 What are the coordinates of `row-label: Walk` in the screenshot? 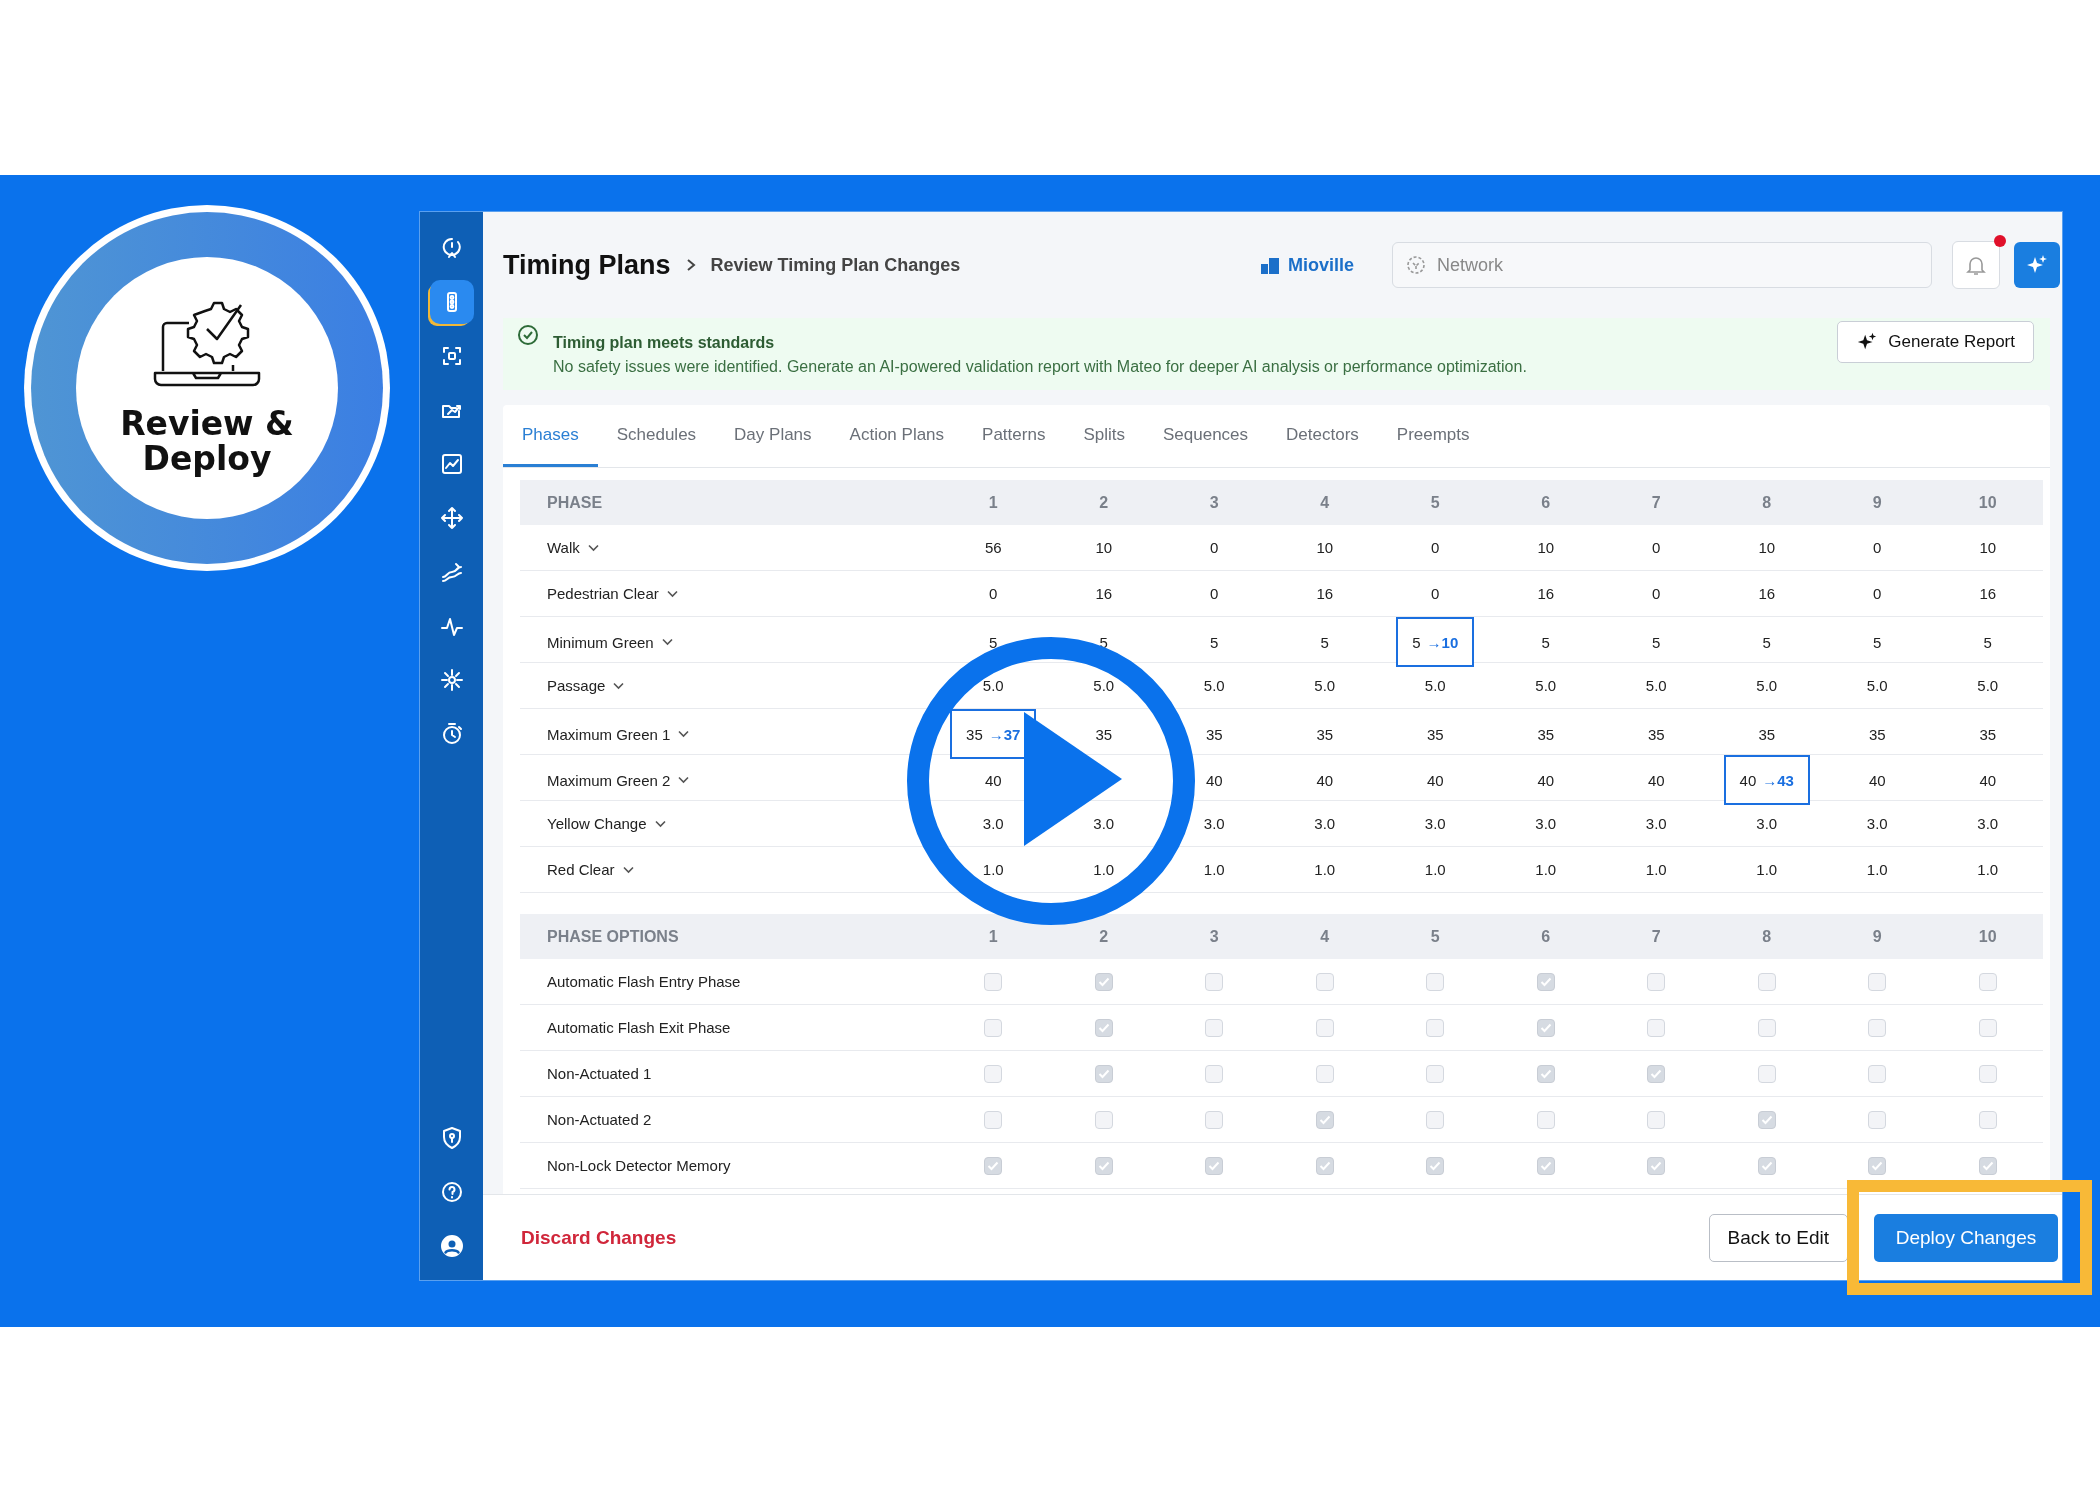 It's located at (729, 547).